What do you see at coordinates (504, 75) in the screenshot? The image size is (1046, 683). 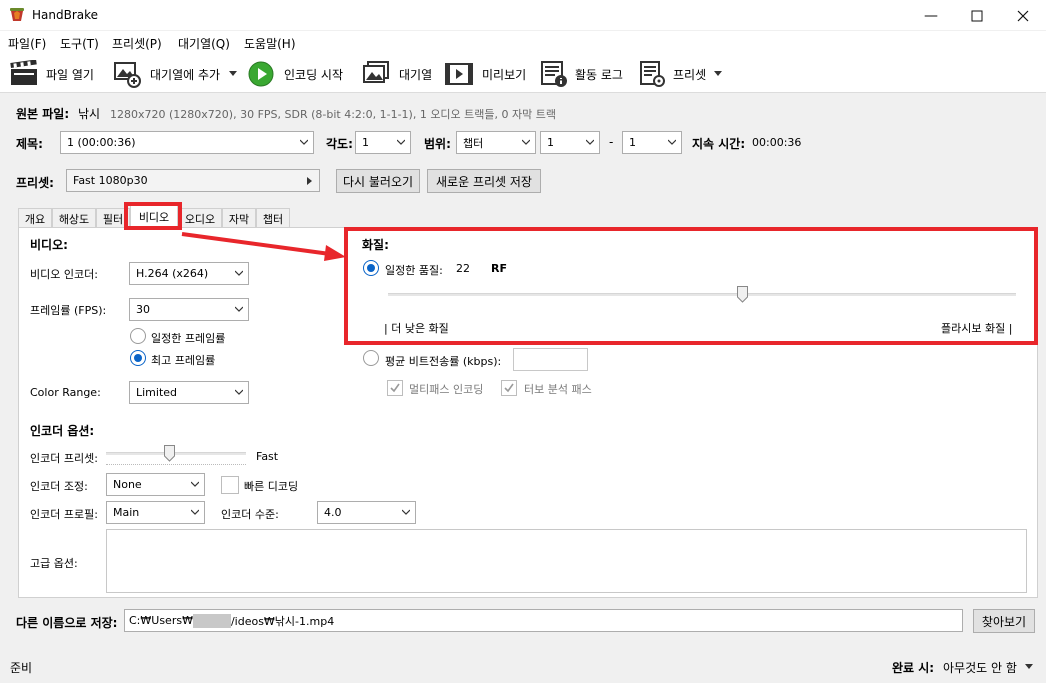 I see `preview-label: 미리보기` at bounding box center [504, 75].